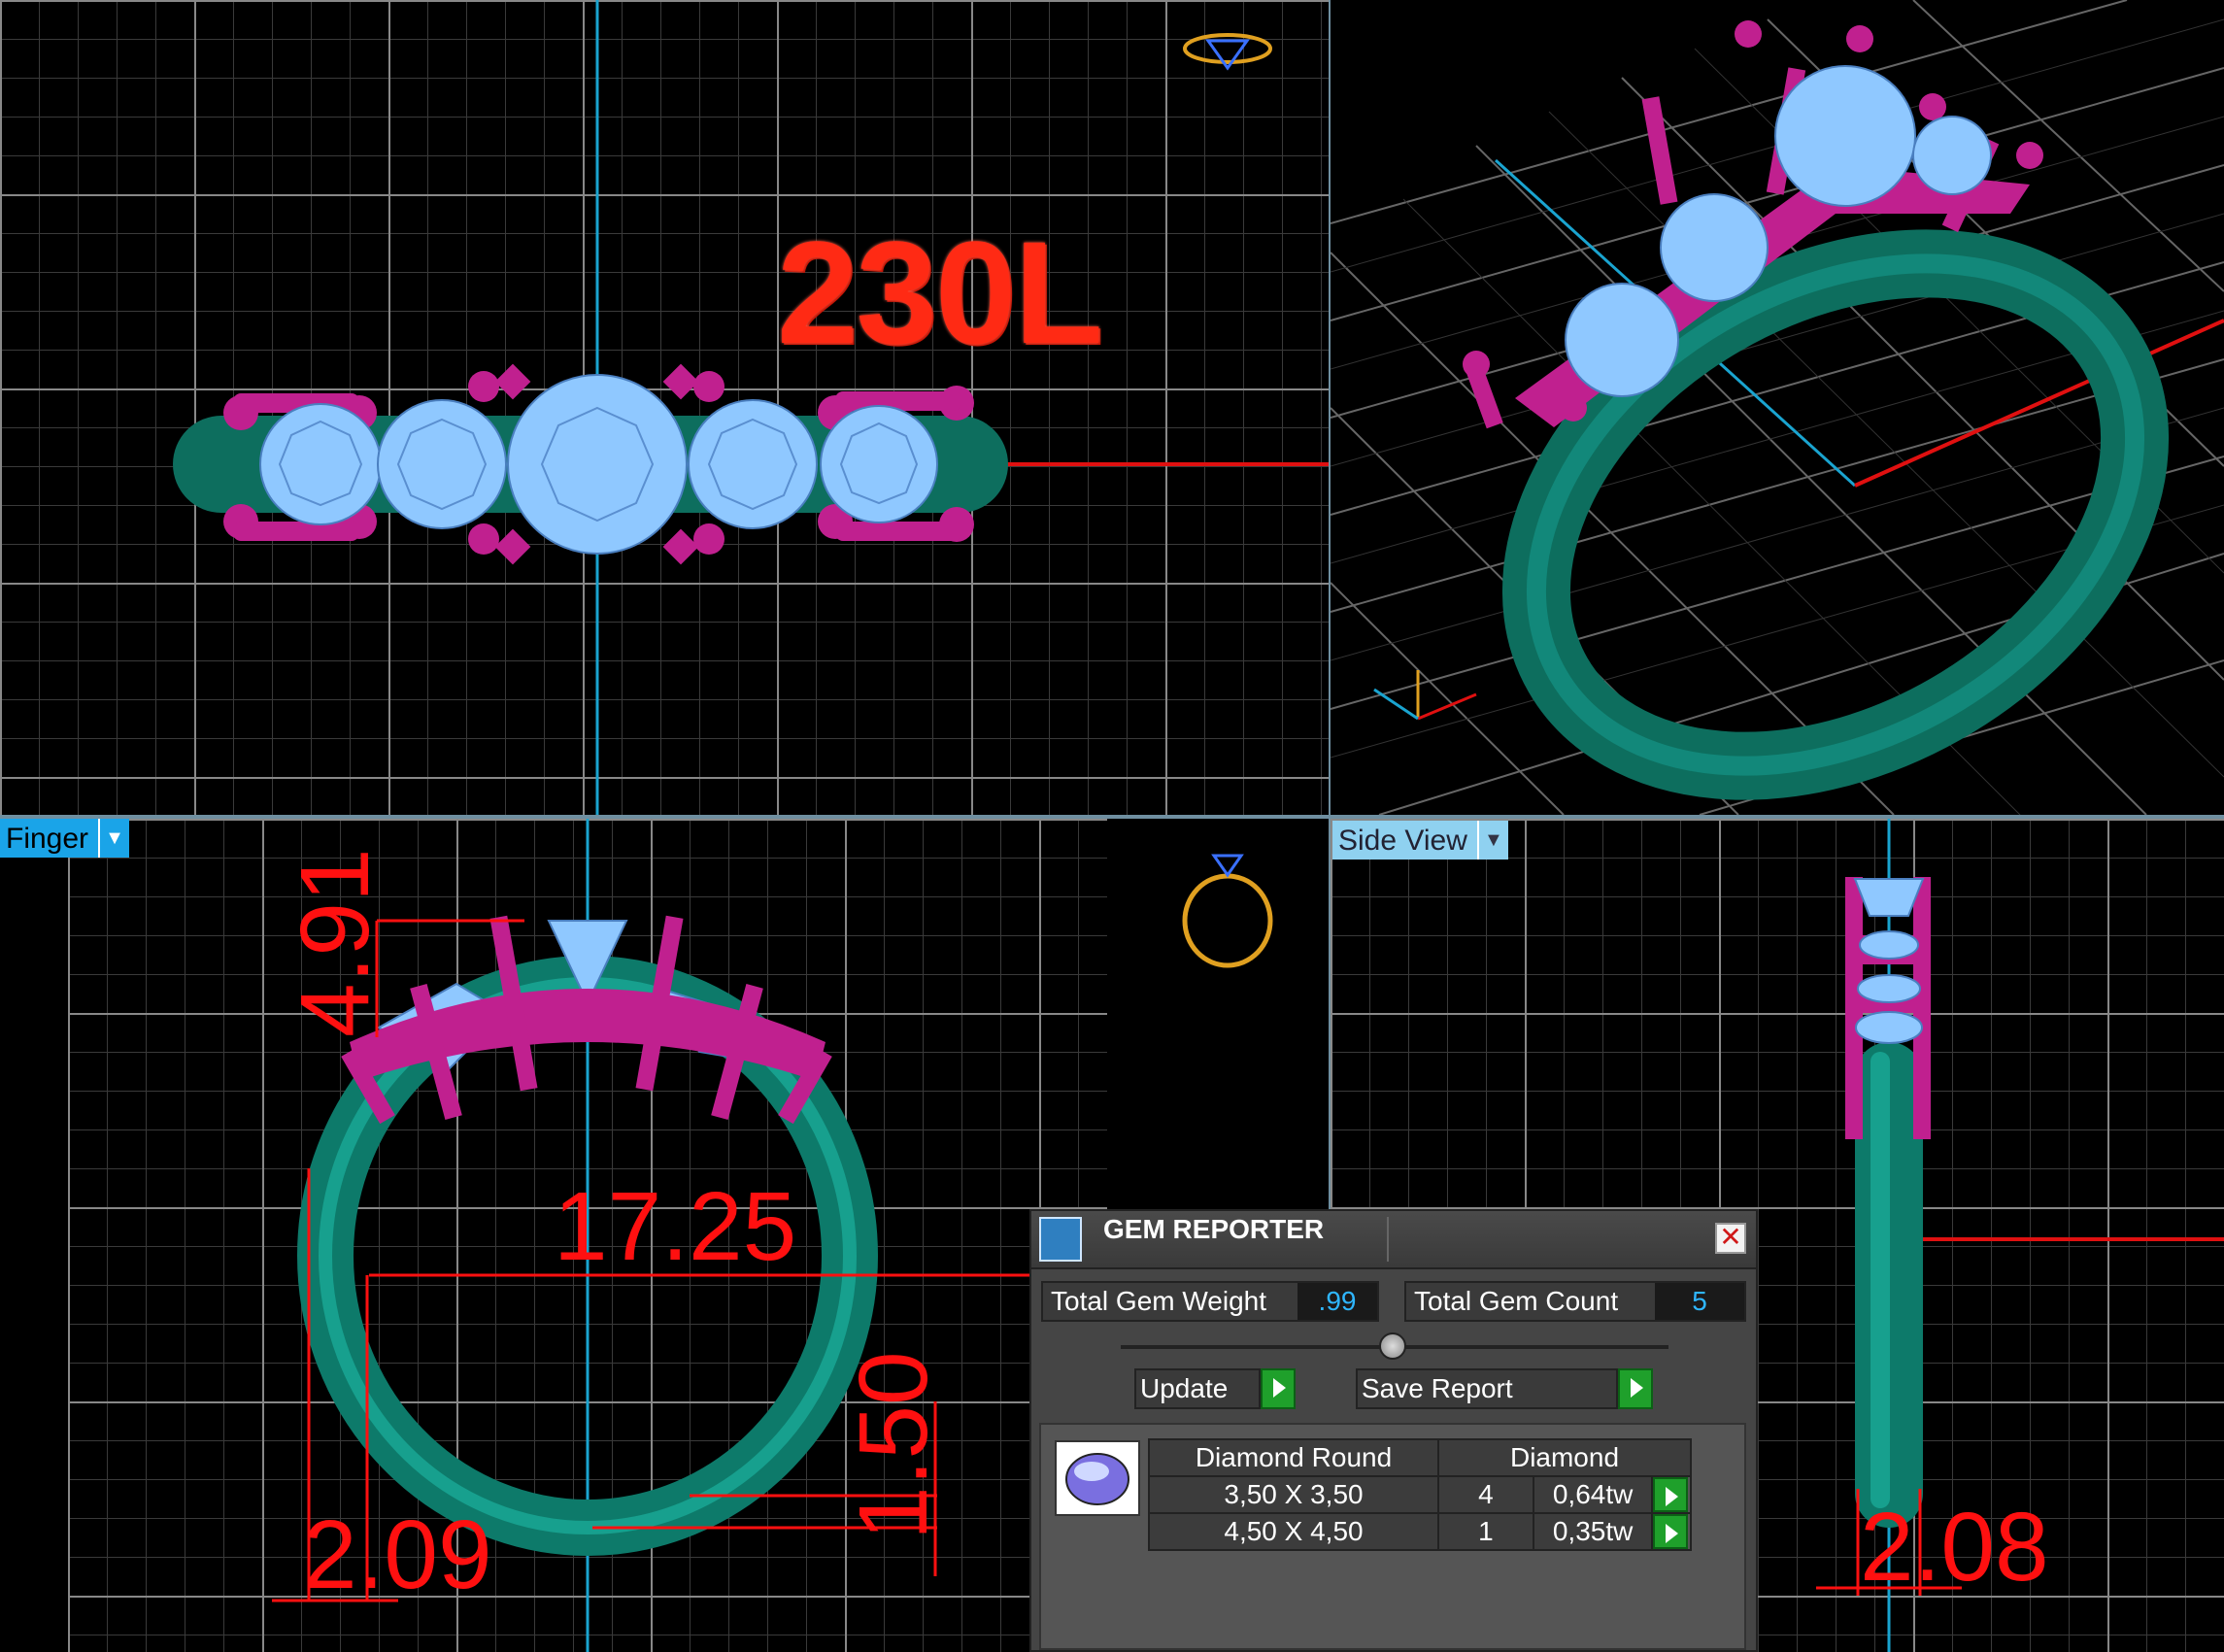 Image resolution: width=2224 pixels, height=1652 pixels. I want to click on ring-view-icon, so click(1227, 911).